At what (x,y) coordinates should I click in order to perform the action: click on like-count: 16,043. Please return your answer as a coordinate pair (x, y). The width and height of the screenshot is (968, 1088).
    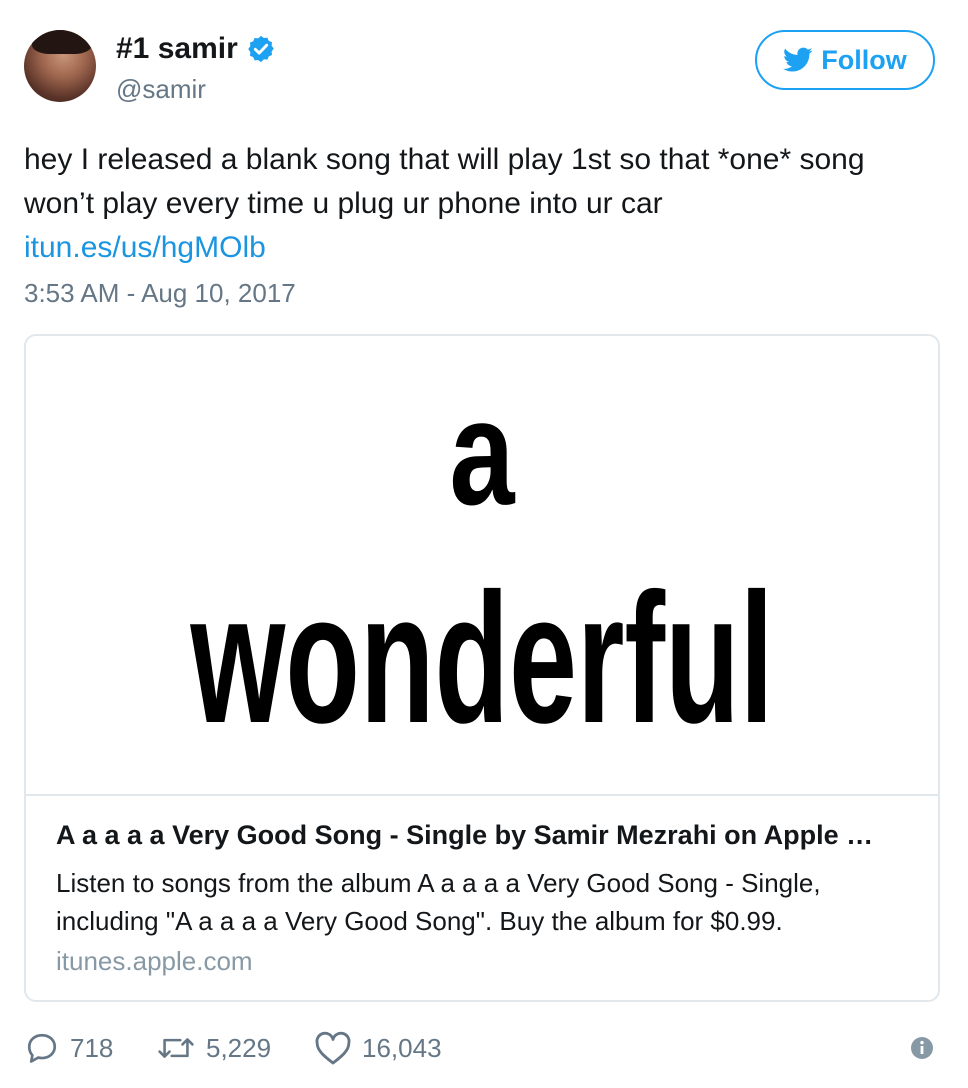
    Looking at the image, I should click on (402, 1047).